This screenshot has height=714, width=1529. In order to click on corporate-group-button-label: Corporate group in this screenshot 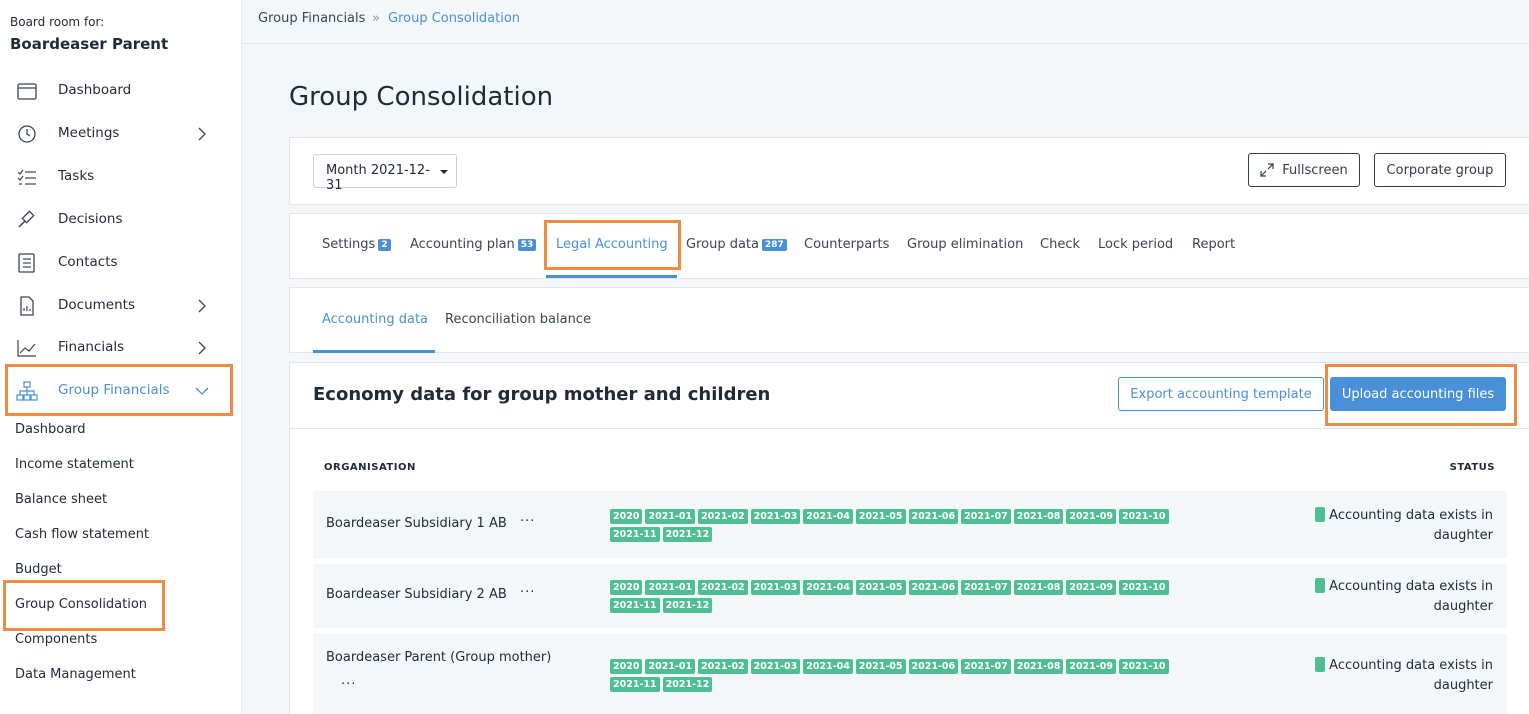, I will do `click(1440, 170)`.